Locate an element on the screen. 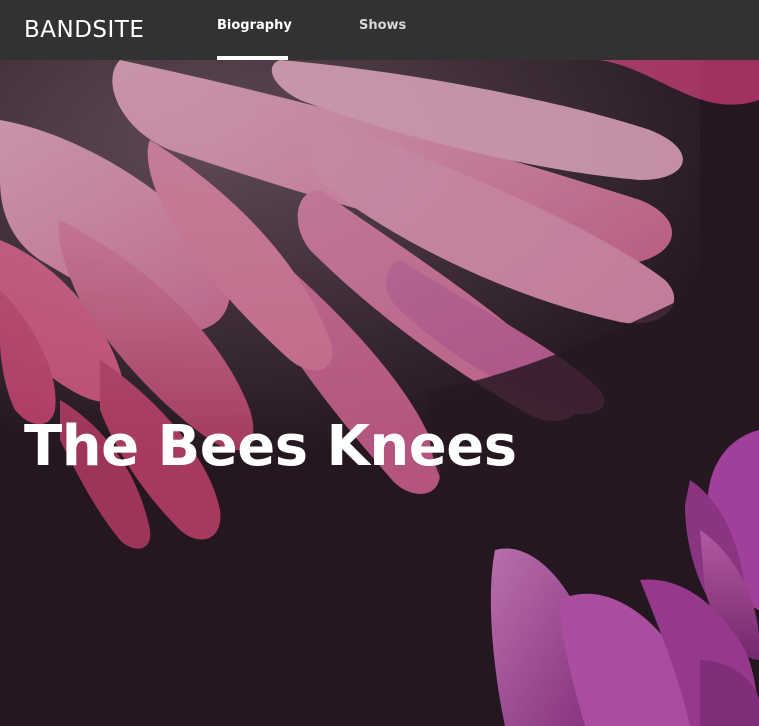 The width and height of the screenshot is (759, 726). nav-item-biography: Biography is located at coordinates (254, 30).